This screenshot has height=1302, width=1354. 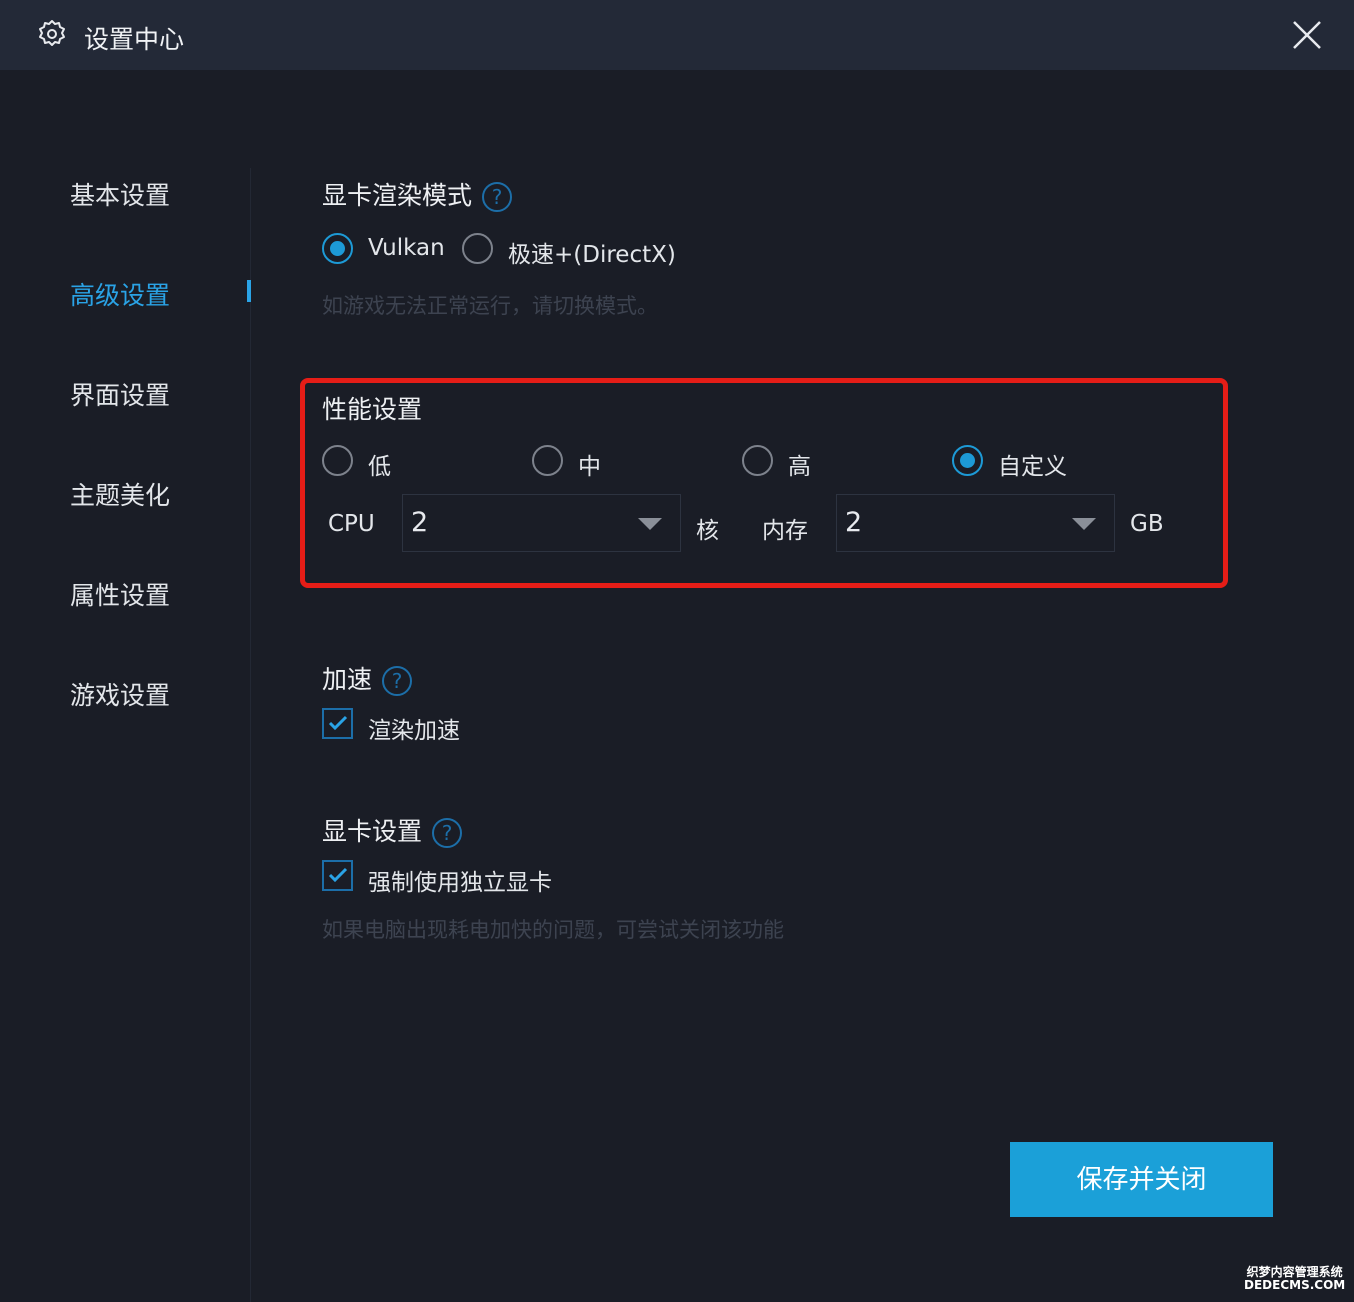 What do you see at coordinates (337, 460) in the screenshot?
I see `radio-low` at bounding box center [337, 460].